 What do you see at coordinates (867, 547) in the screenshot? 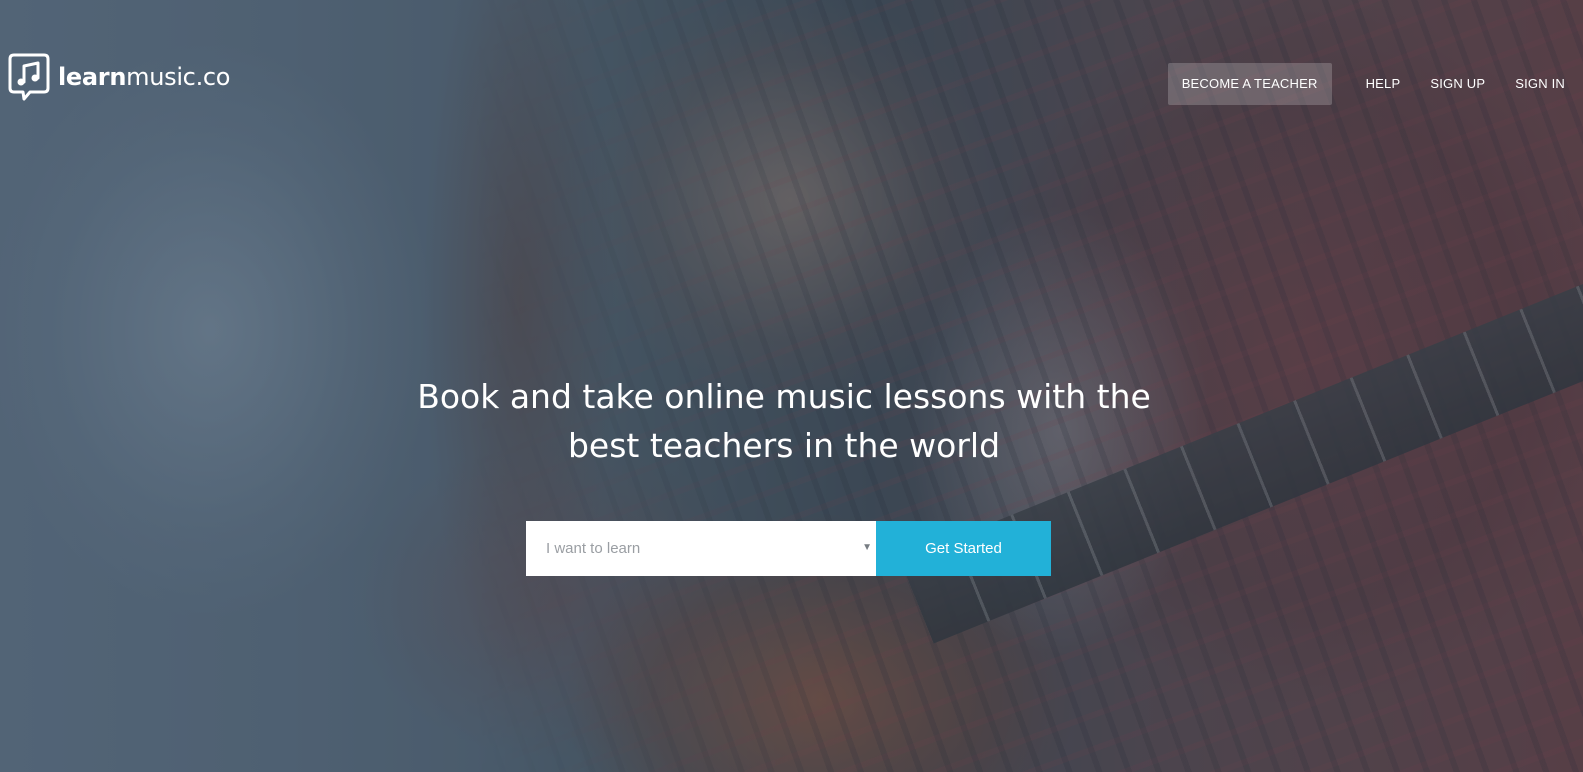
I see `caret-down-icon: ▼` at bounding box center [867, 547].